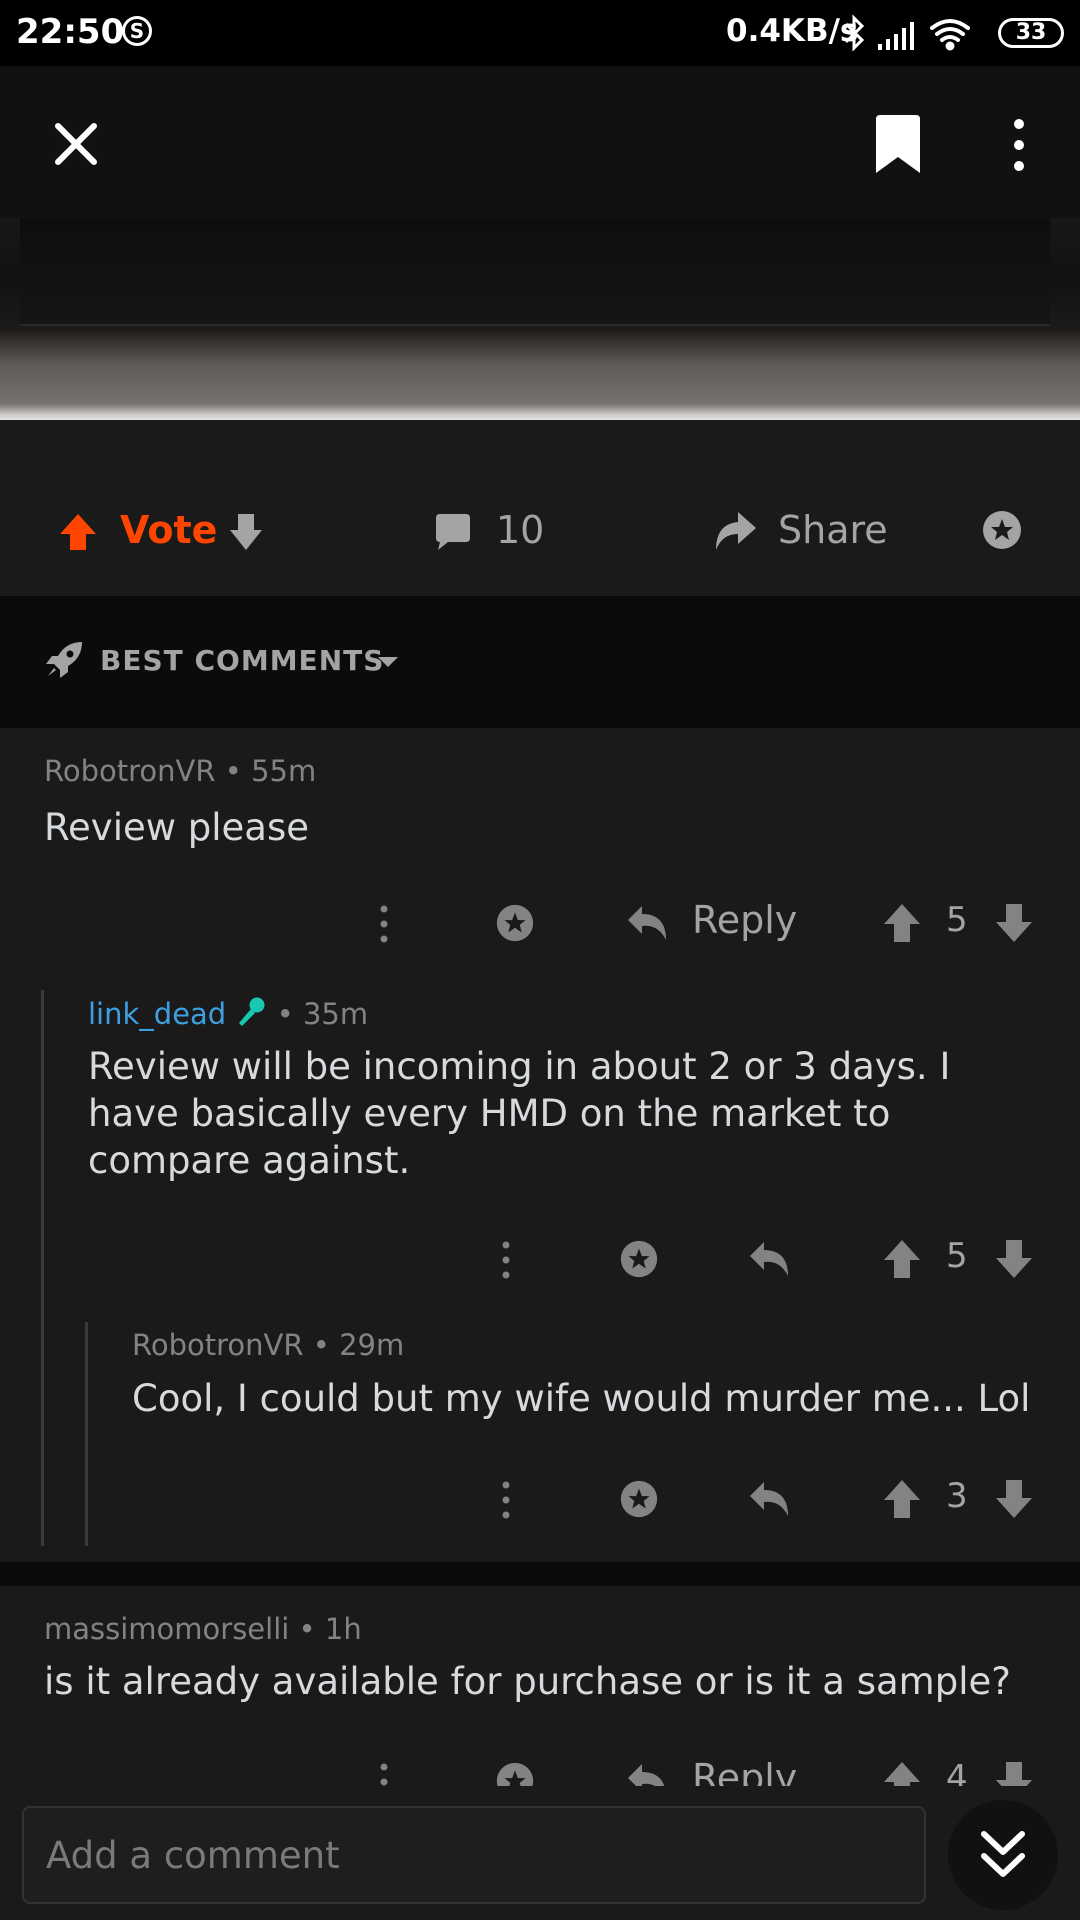 The width and height of the screenshot is (1080, 1920). I want to click on comment-actions: 3, so click(540, 1501).